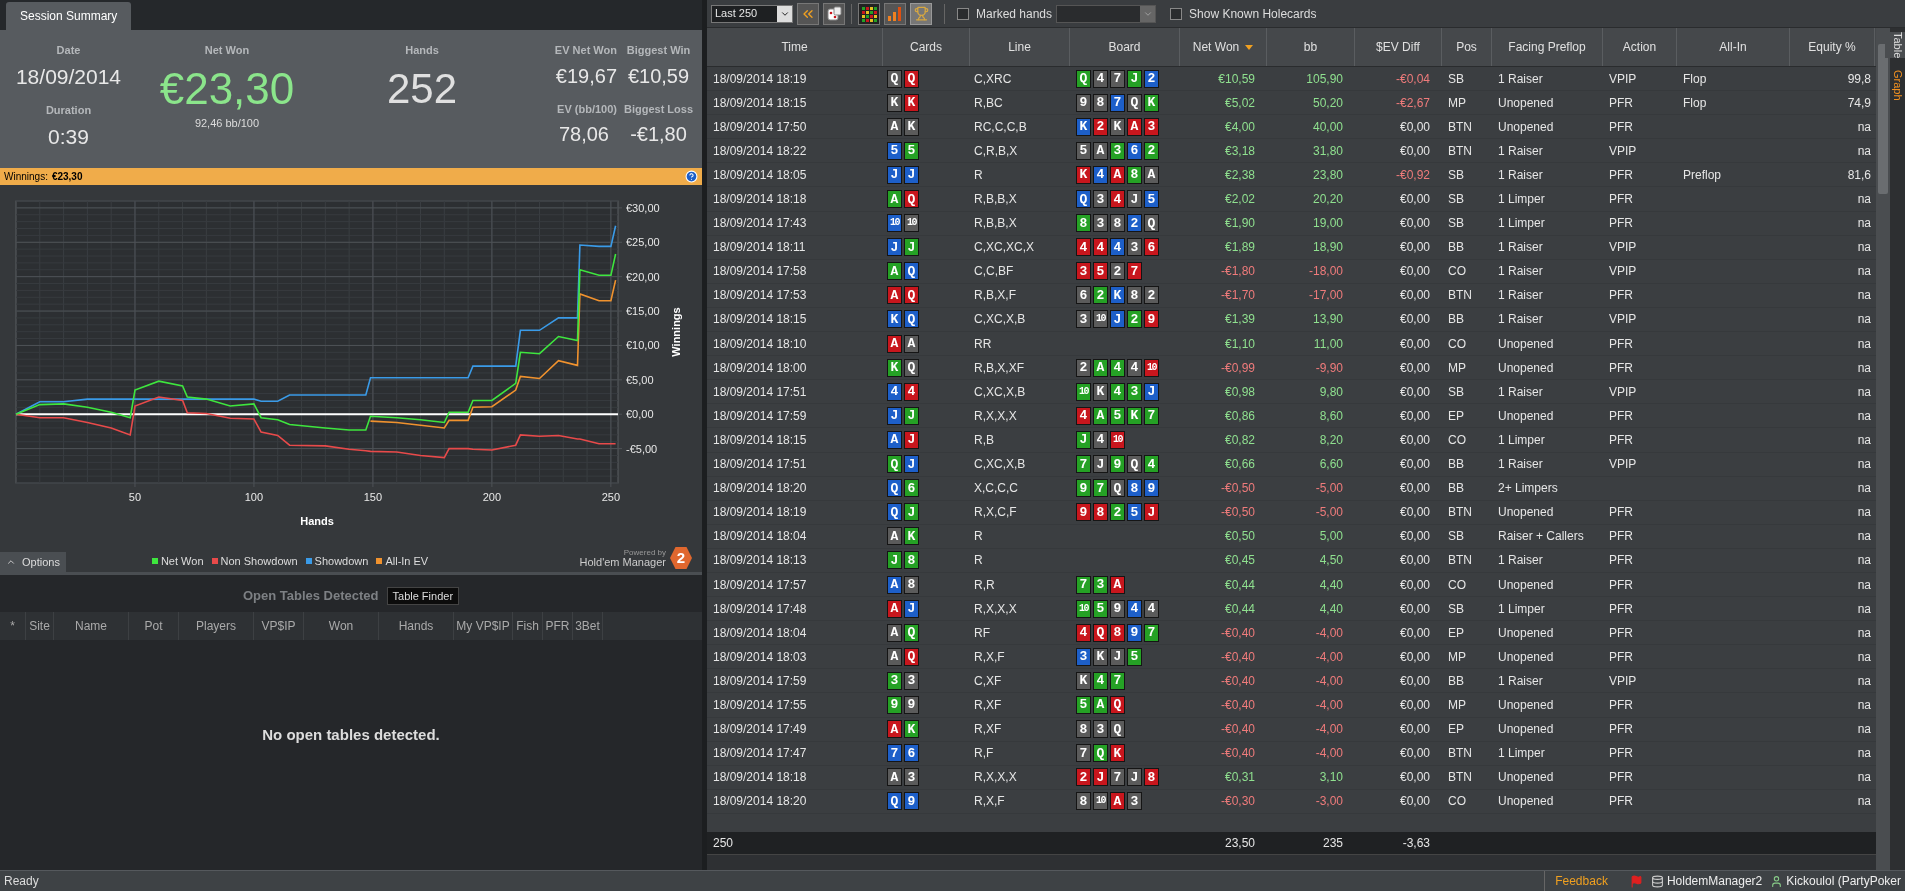 The height and width of the screenshot is (891, 1905). I want to click on table-row: 18/09/2014 18:18 A 3 R,X,X,X 2 J 7 J 8 €0,31 3,10 €0,00 BTN Unopened PFR na, so click(1291, 777).